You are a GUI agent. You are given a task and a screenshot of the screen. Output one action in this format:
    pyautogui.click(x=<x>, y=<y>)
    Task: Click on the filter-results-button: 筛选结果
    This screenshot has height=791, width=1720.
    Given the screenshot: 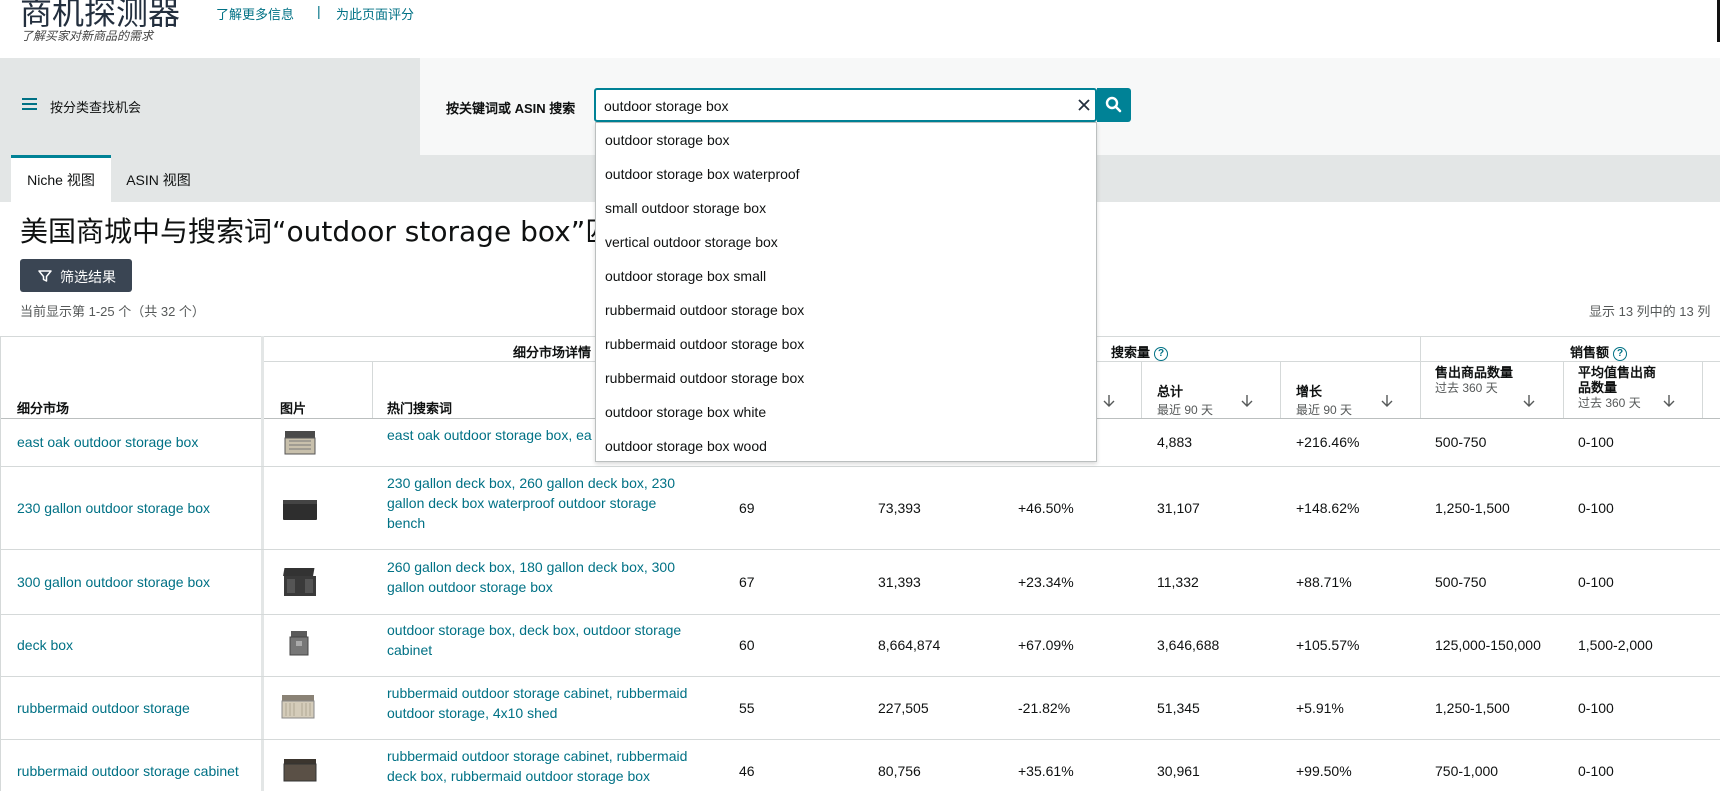 What is the action you would take?
    pyautogui.click(x=76, y=275)
    